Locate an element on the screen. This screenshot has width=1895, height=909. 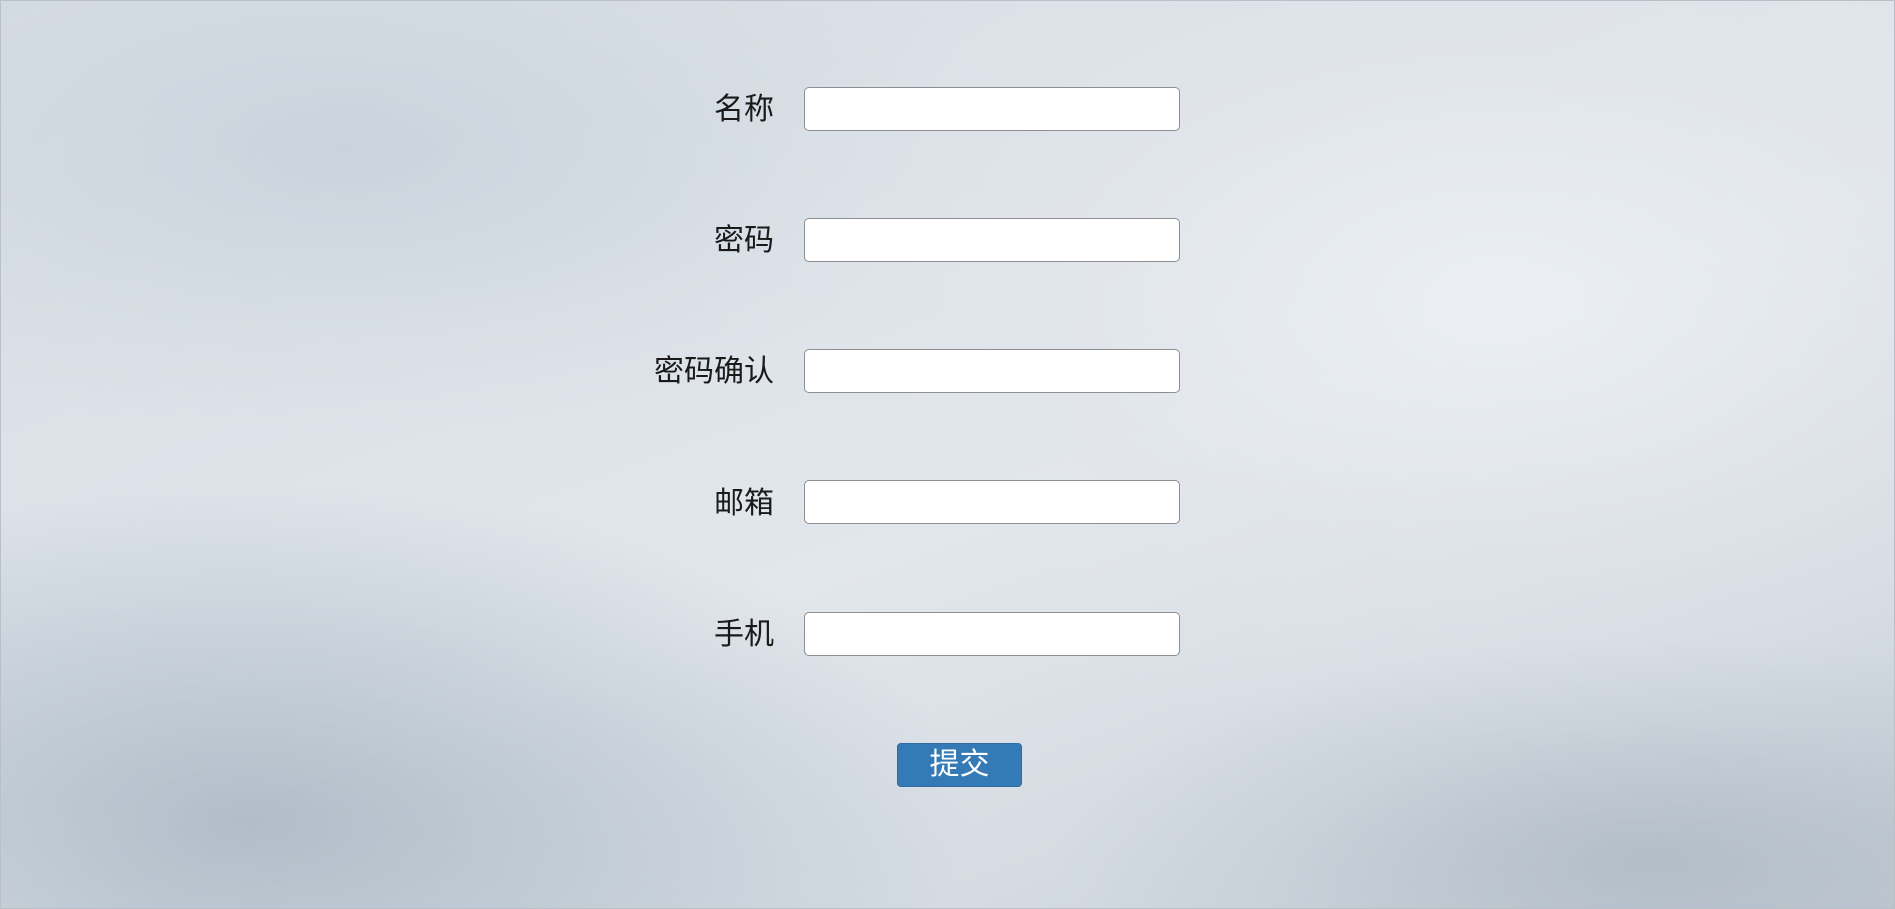
name-input is located at coordinates (992, 109).